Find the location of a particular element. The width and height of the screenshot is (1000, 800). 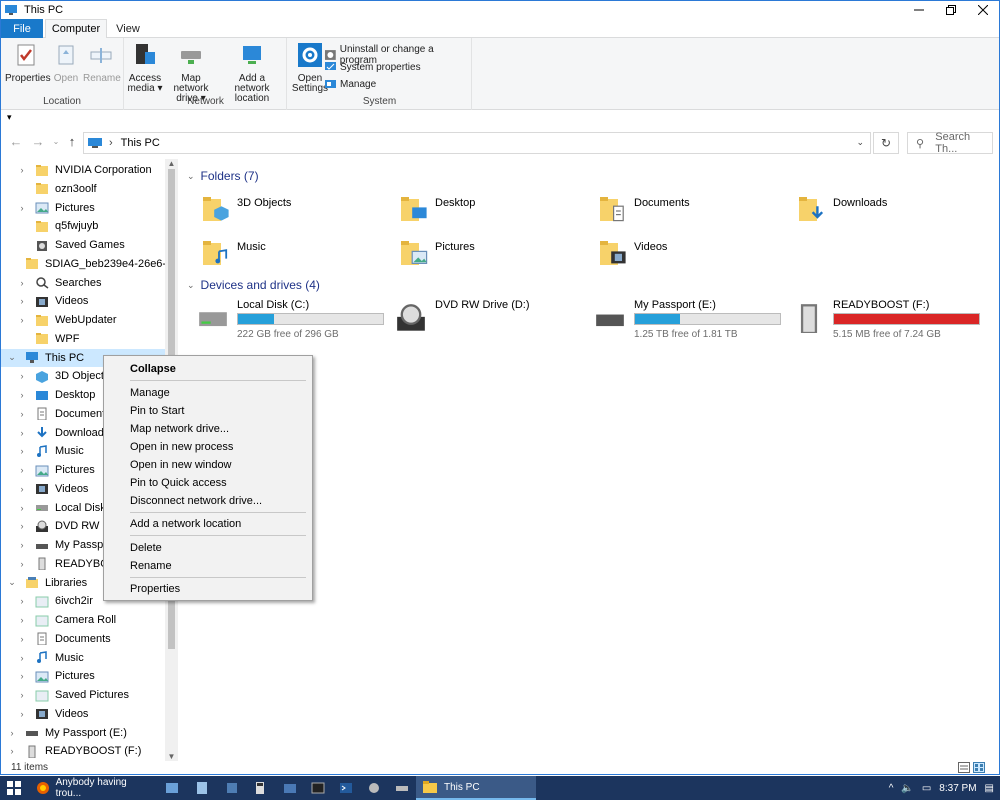

address-bar: › This PC ⌄ is located at coordinates (477, 143).